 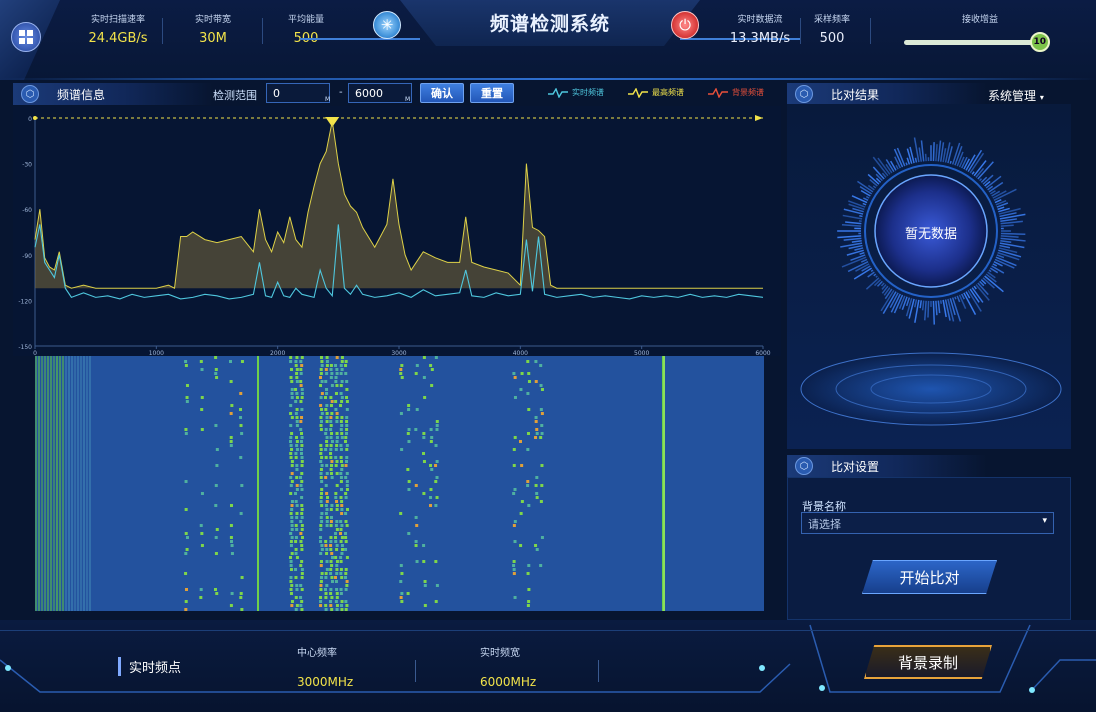 I want to click on system-menu: 系统管理 ▾, so click(x=1016, y=95).